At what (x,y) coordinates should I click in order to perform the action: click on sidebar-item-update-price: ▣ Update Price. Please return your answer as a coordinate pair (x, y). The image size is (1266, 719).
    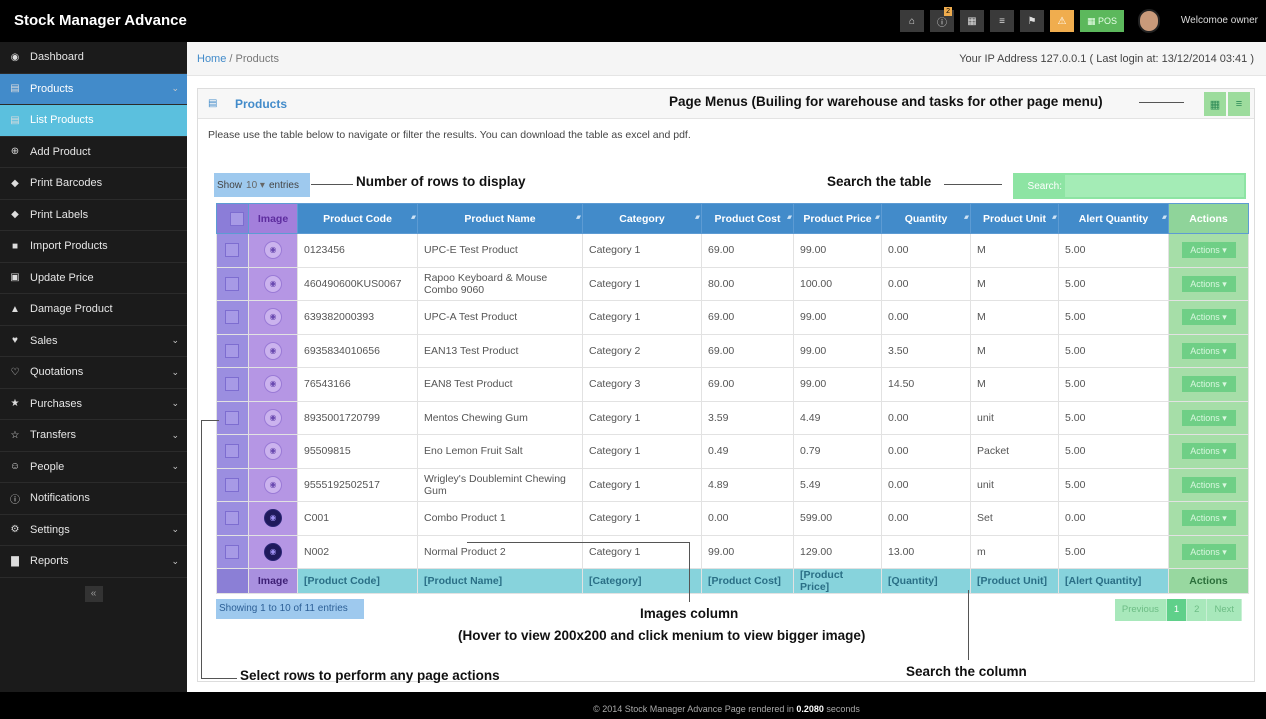
    Looking at the image, I should click on (93, 278).